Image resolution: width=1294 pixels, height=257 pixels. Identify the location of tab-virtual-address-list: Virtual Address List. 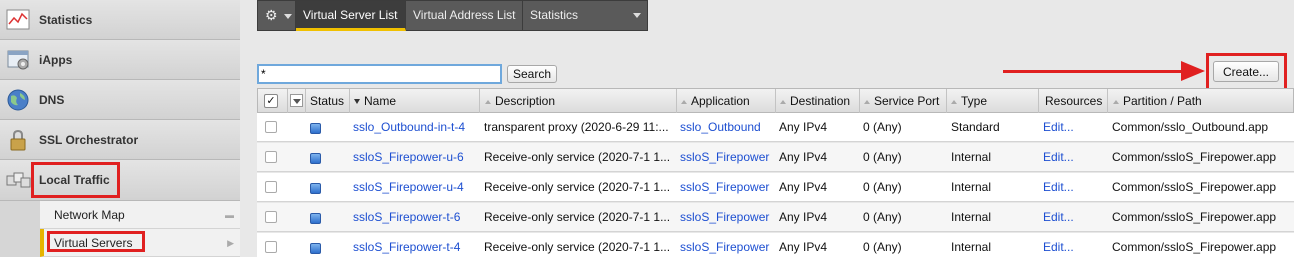
(464, 16).